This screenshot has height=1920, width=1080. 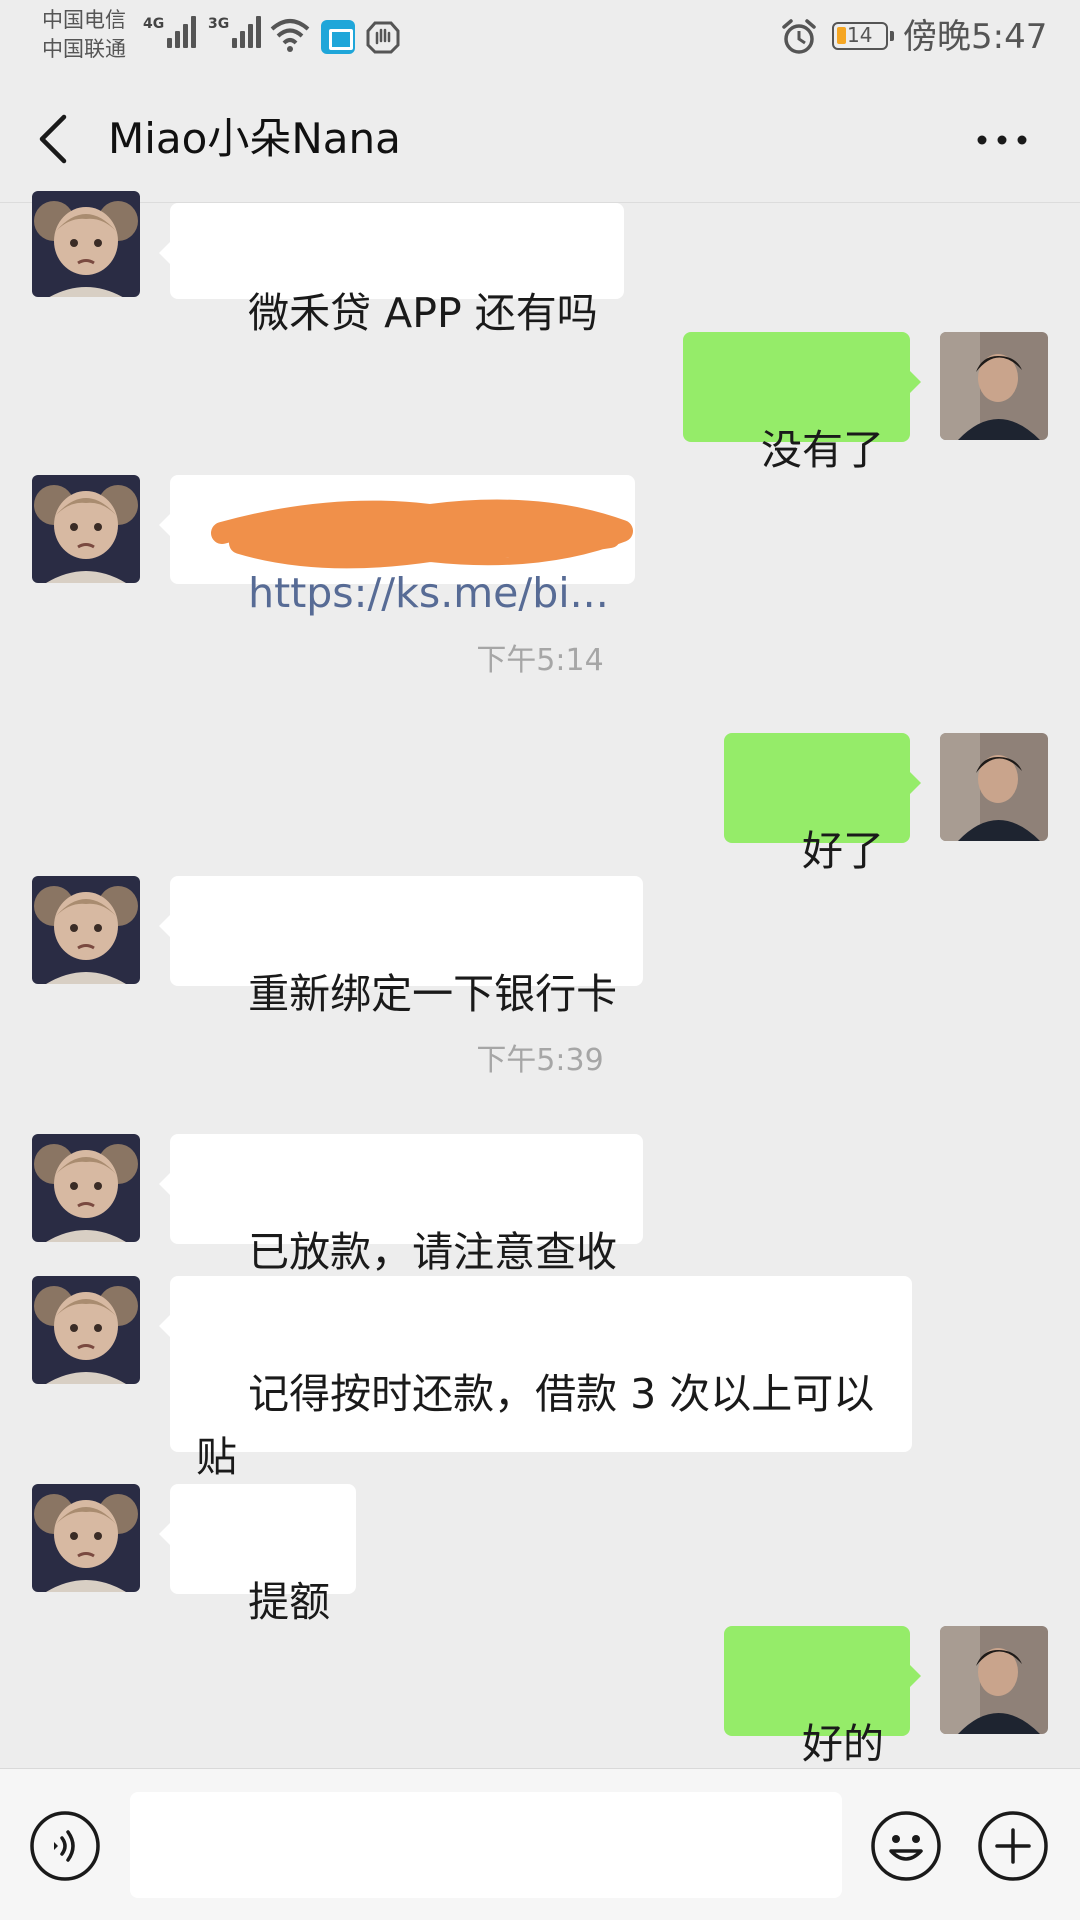 I want to click on message-text: 好了, so click(x=843, y=851).